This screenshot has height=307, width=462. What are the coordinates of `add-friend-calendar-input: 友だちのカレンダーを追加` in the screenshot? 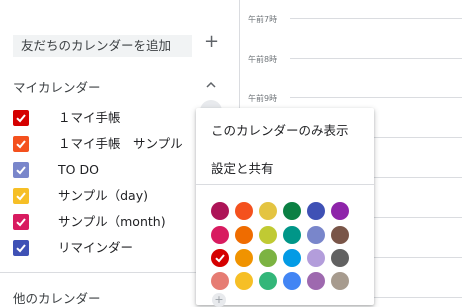 It's located at (102, 46).